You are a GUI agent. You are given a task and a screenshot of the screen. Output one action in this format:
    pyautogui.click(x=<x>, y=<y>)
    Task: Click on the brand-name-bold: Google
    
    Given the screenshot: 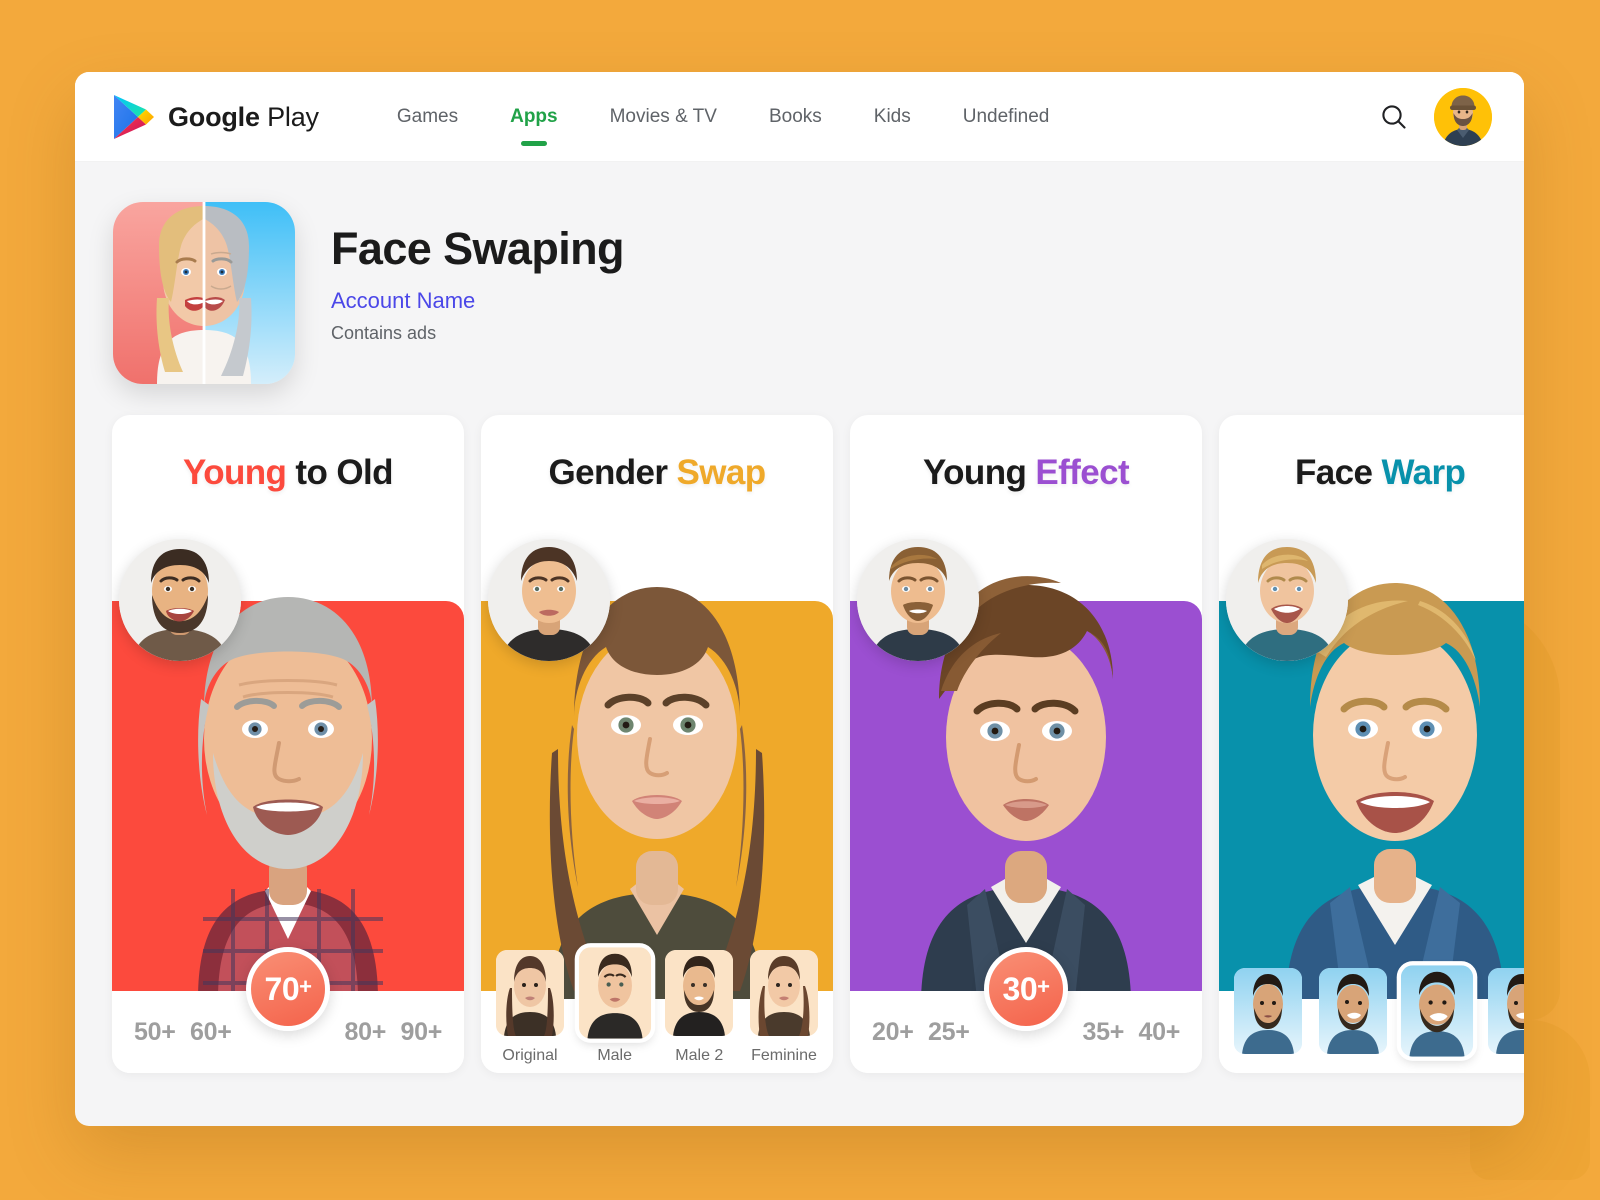 What is the action you would take?
    pyautogui.click(x=214, y=116)
    